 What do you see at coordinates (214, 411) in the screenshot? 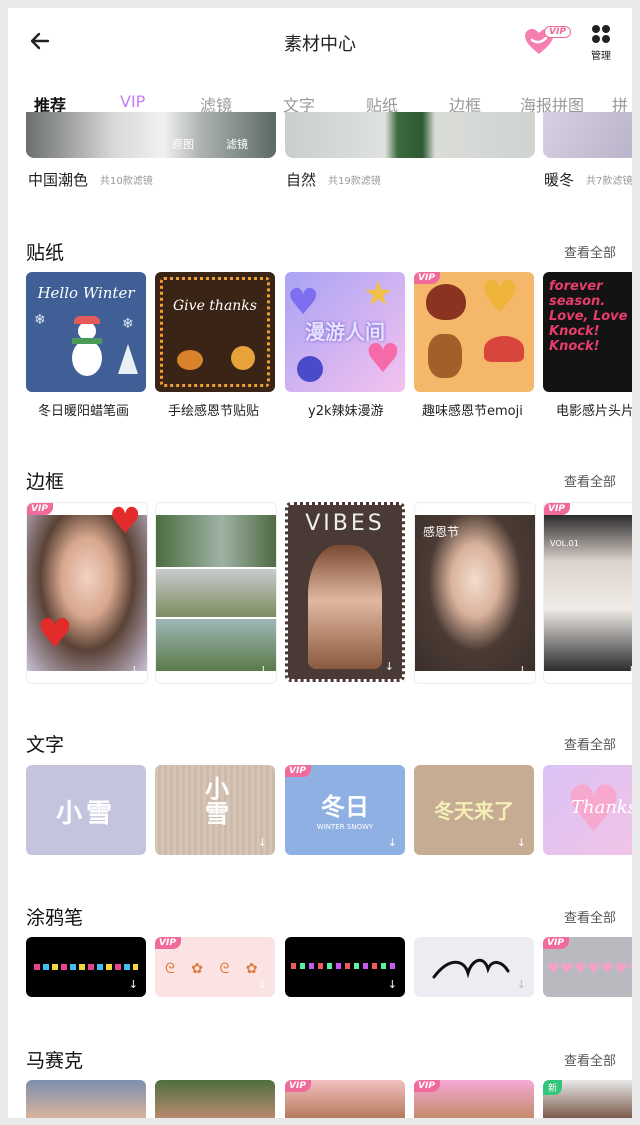
I see `sticker-caption: 手绘感恩节贴贴` at bounding box center [214, 411].